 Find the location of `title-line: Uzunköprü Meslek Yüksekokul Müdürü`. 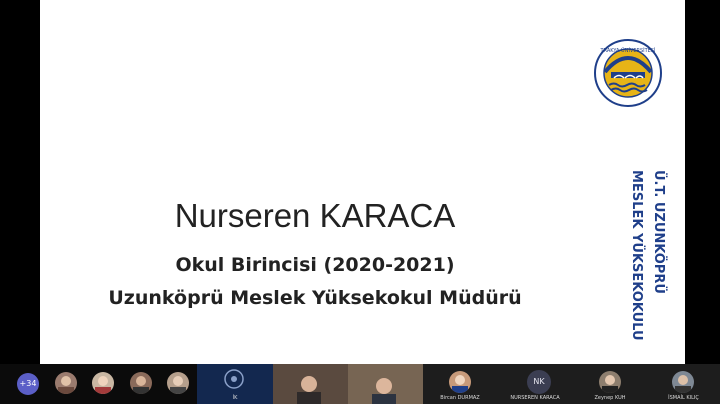

title-line: Uzunköprü Meslek Yüksekokul Müdürü is located at coordinates (315, 298).